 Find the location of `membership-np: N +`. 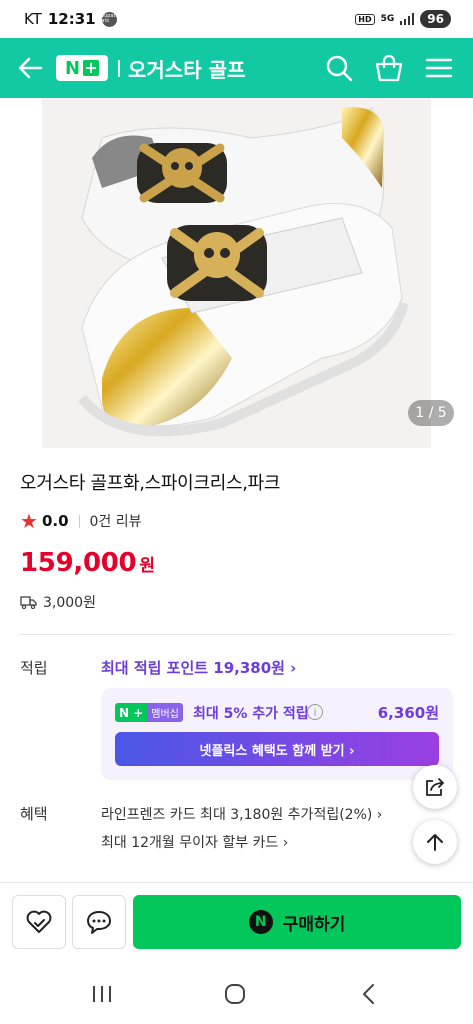

membership-np: N + is located at coordinates (131, 712).